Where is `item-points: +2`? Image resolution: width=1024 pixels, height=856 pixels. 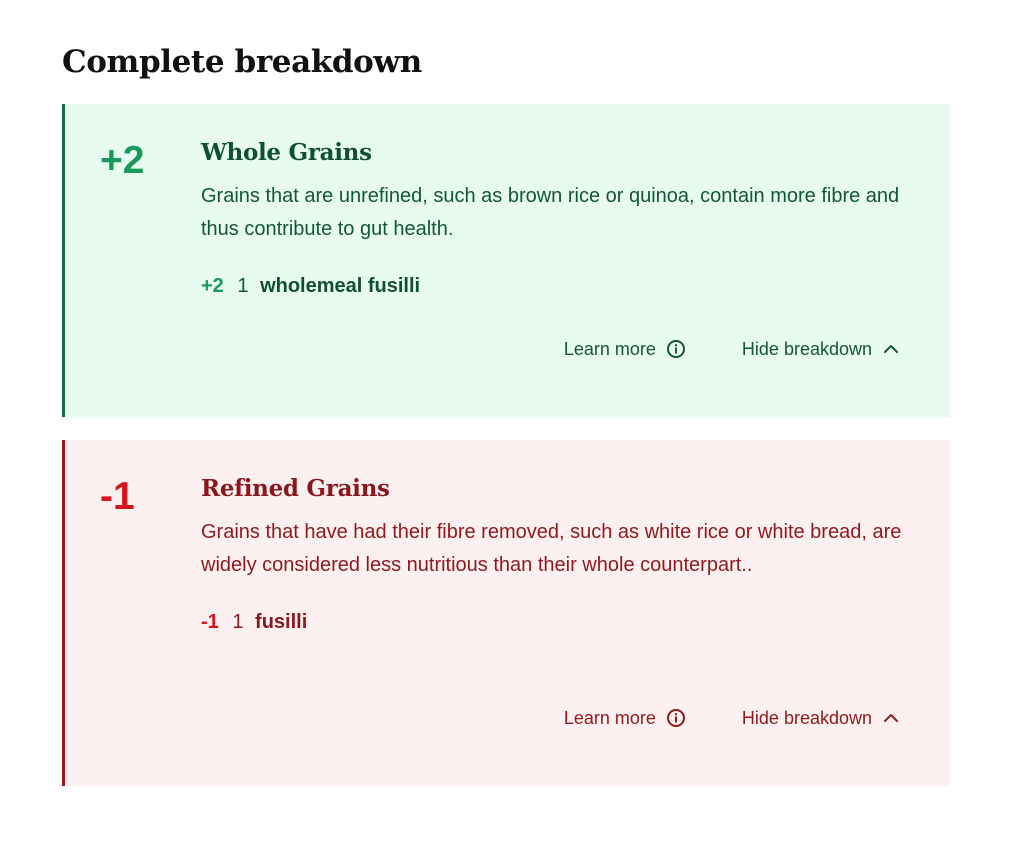
item-points: +2 is located at coordinates (212, 286).